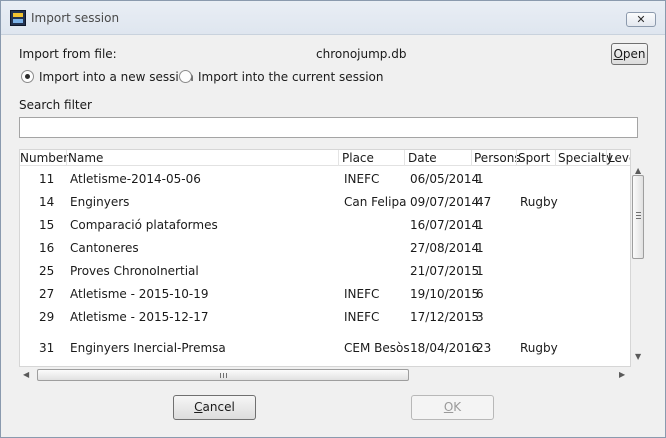 This screenshot has height=438, width=666. What do you see at coordinates (618, 54) in the screenshot?
I see `open-mnemonic: O` at bounding box center [618, 54].